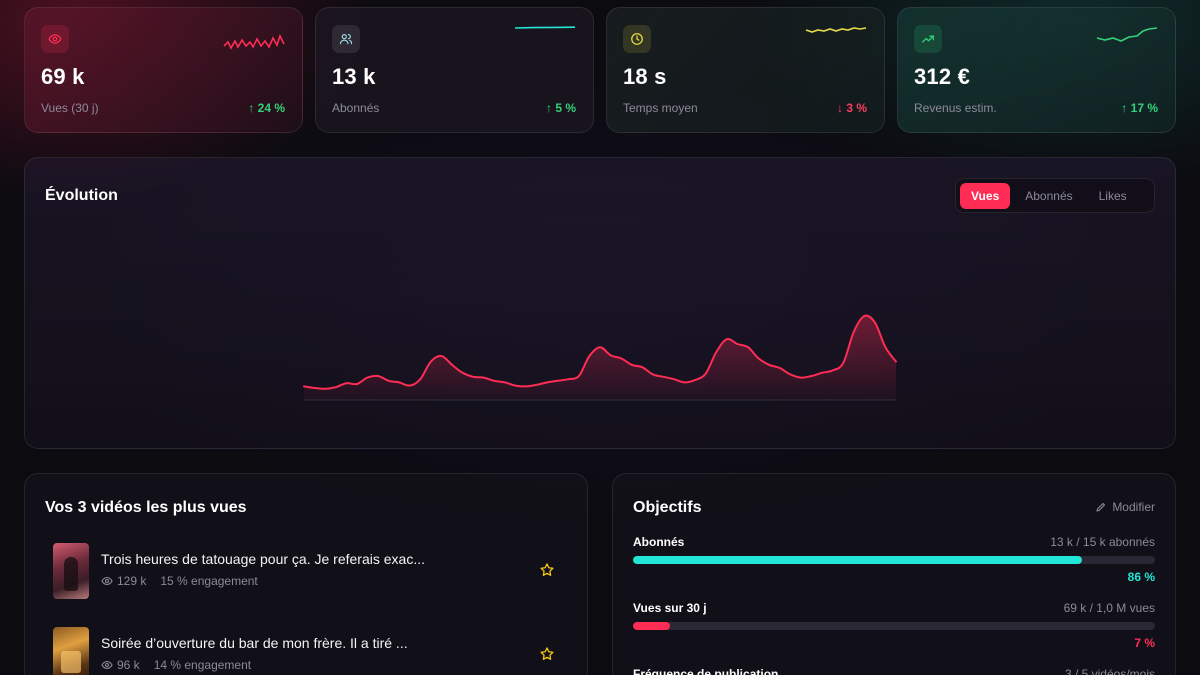  Describe the element at coordinates (560, 108) in the screenshot. I see `kpi-delta: ↑ 5 %` at that location.